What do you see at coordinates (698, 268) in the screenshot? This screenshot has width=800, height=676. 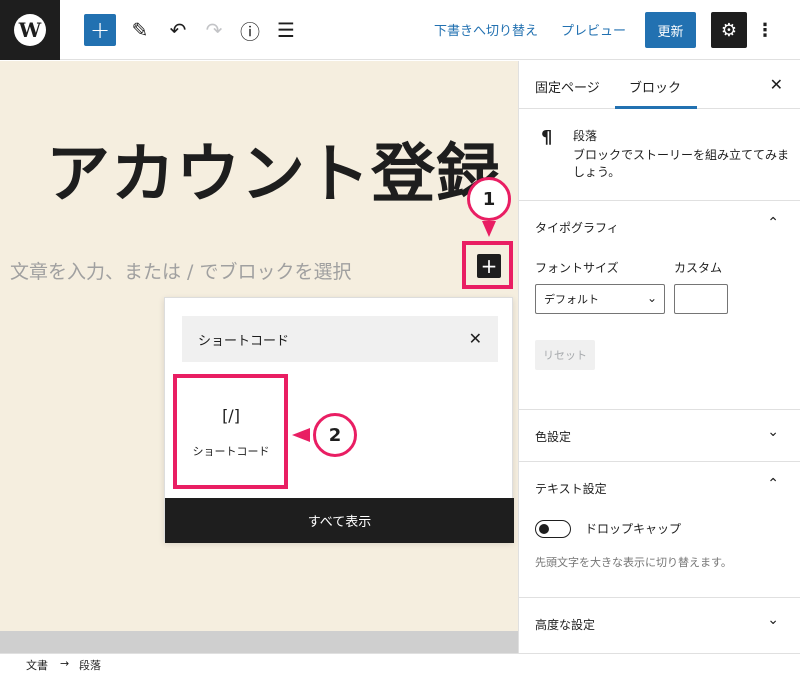 I see `custom-size-label: カスタム` at bounding box center [698, 268].